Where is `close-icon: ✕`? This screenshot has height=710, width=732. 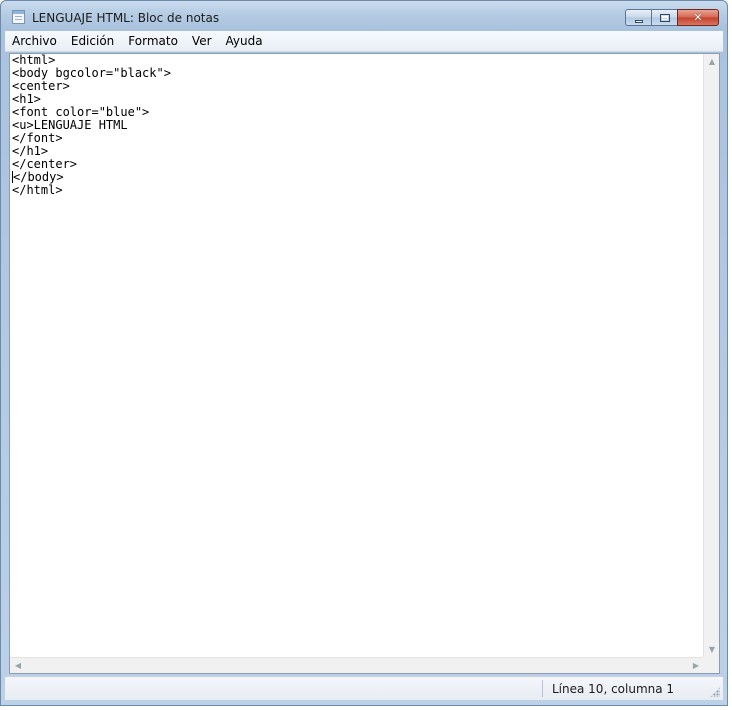 close-icon: ✕ is located at coordinates (698, 17).